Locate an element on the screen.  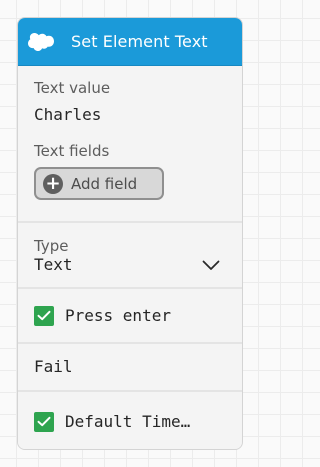
text-value: Charles is located at coordinates (138, 115).